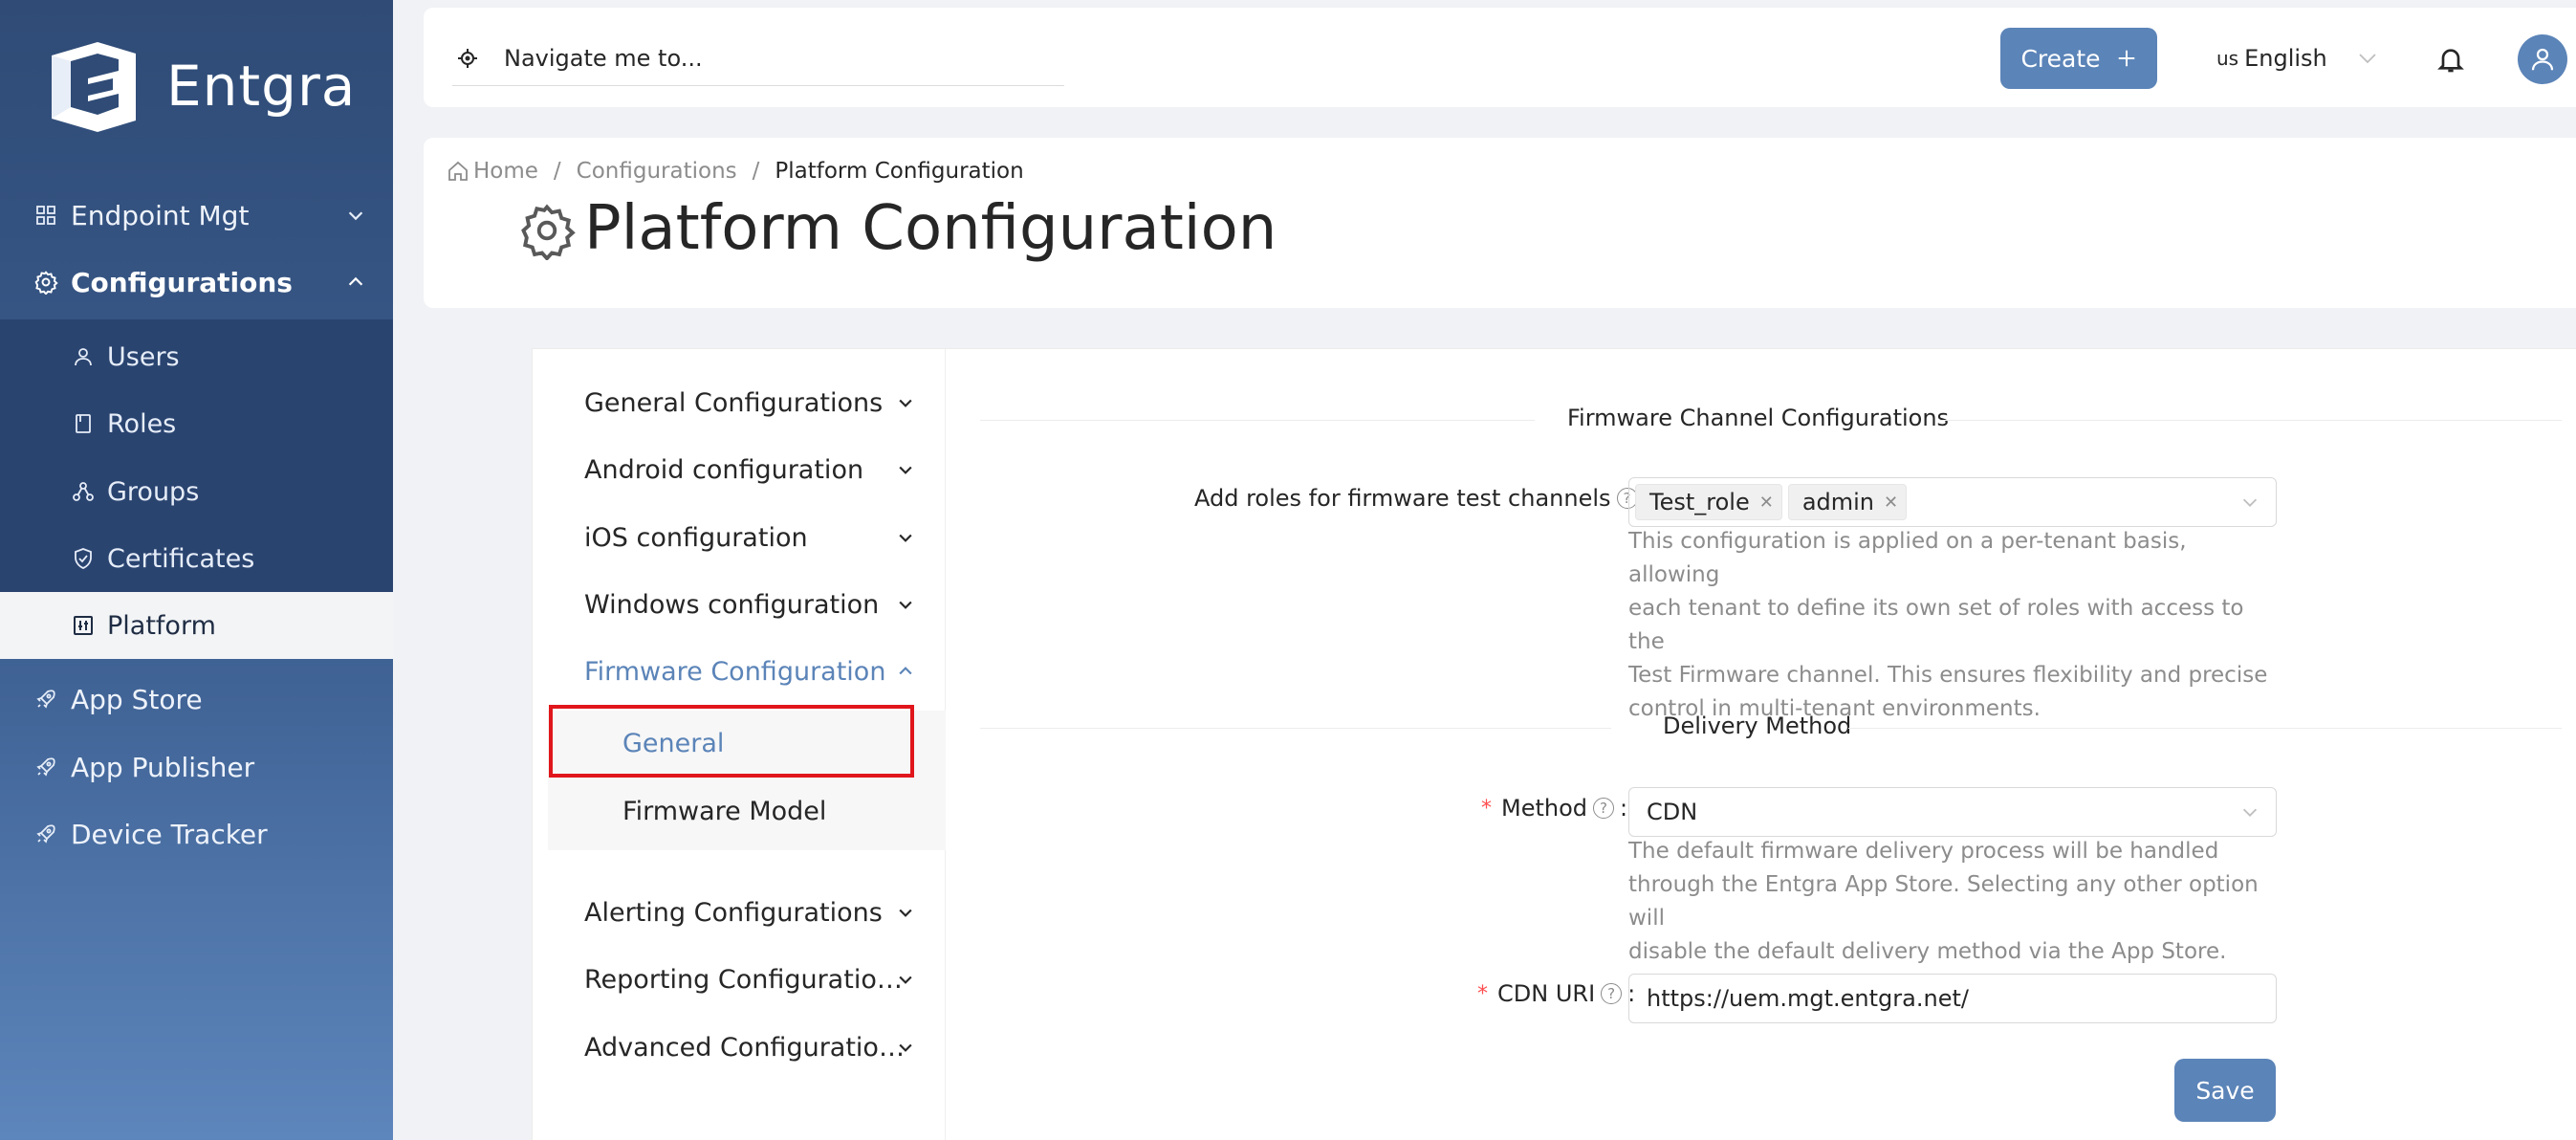 This screenshot has height=1140, width=2576. Describe the element at coordinates (46, 282) in the screenshot. I see `gear-icon` at that location.